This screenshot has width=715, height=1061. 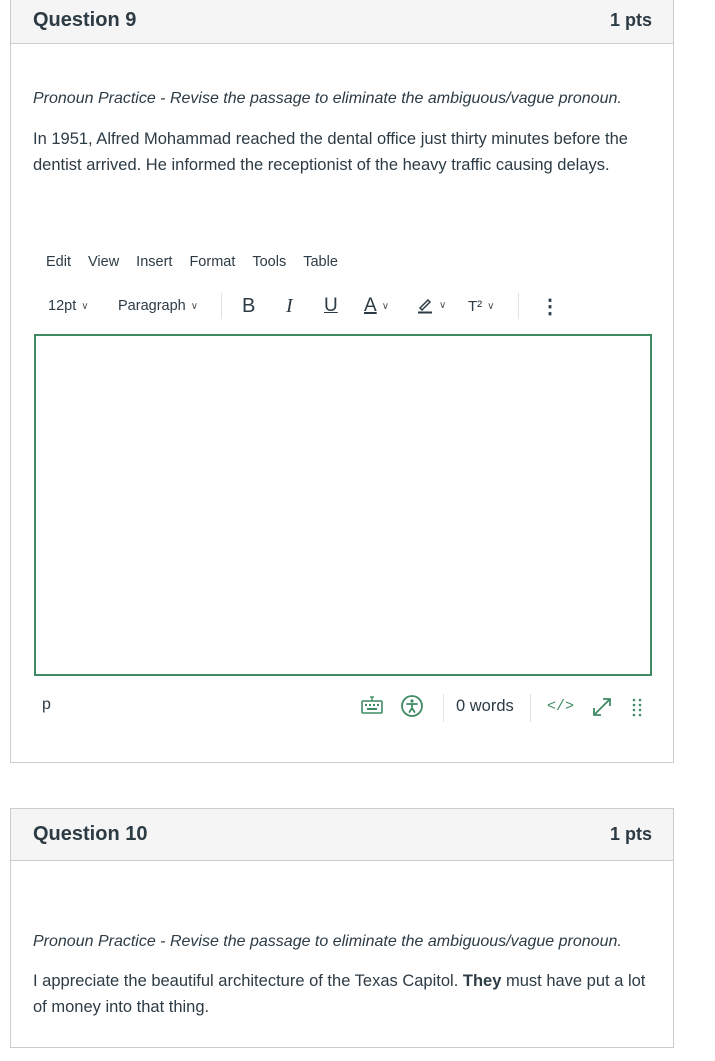 I want to click on editor-toolbar: 12pt ∨ Paragraph ∨ B I U A ∨ ∨ T² ∨ ⋮, so click(x=308, y=306).